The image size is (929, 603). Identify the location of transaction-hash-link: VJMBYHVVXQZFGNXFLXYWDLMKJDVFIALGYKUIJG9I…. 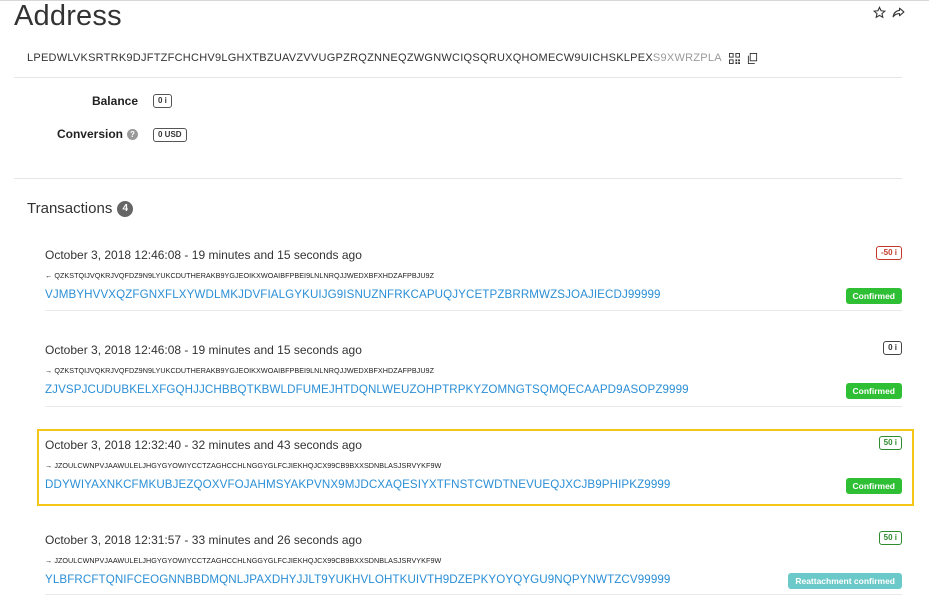
(353, 294).